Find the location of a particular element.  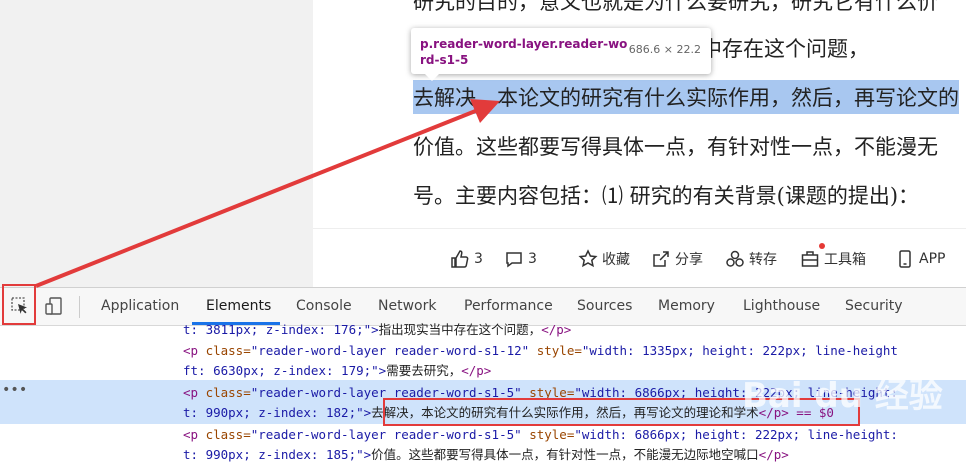

collect-button: 收藏 is located at coordinates (604, 259).